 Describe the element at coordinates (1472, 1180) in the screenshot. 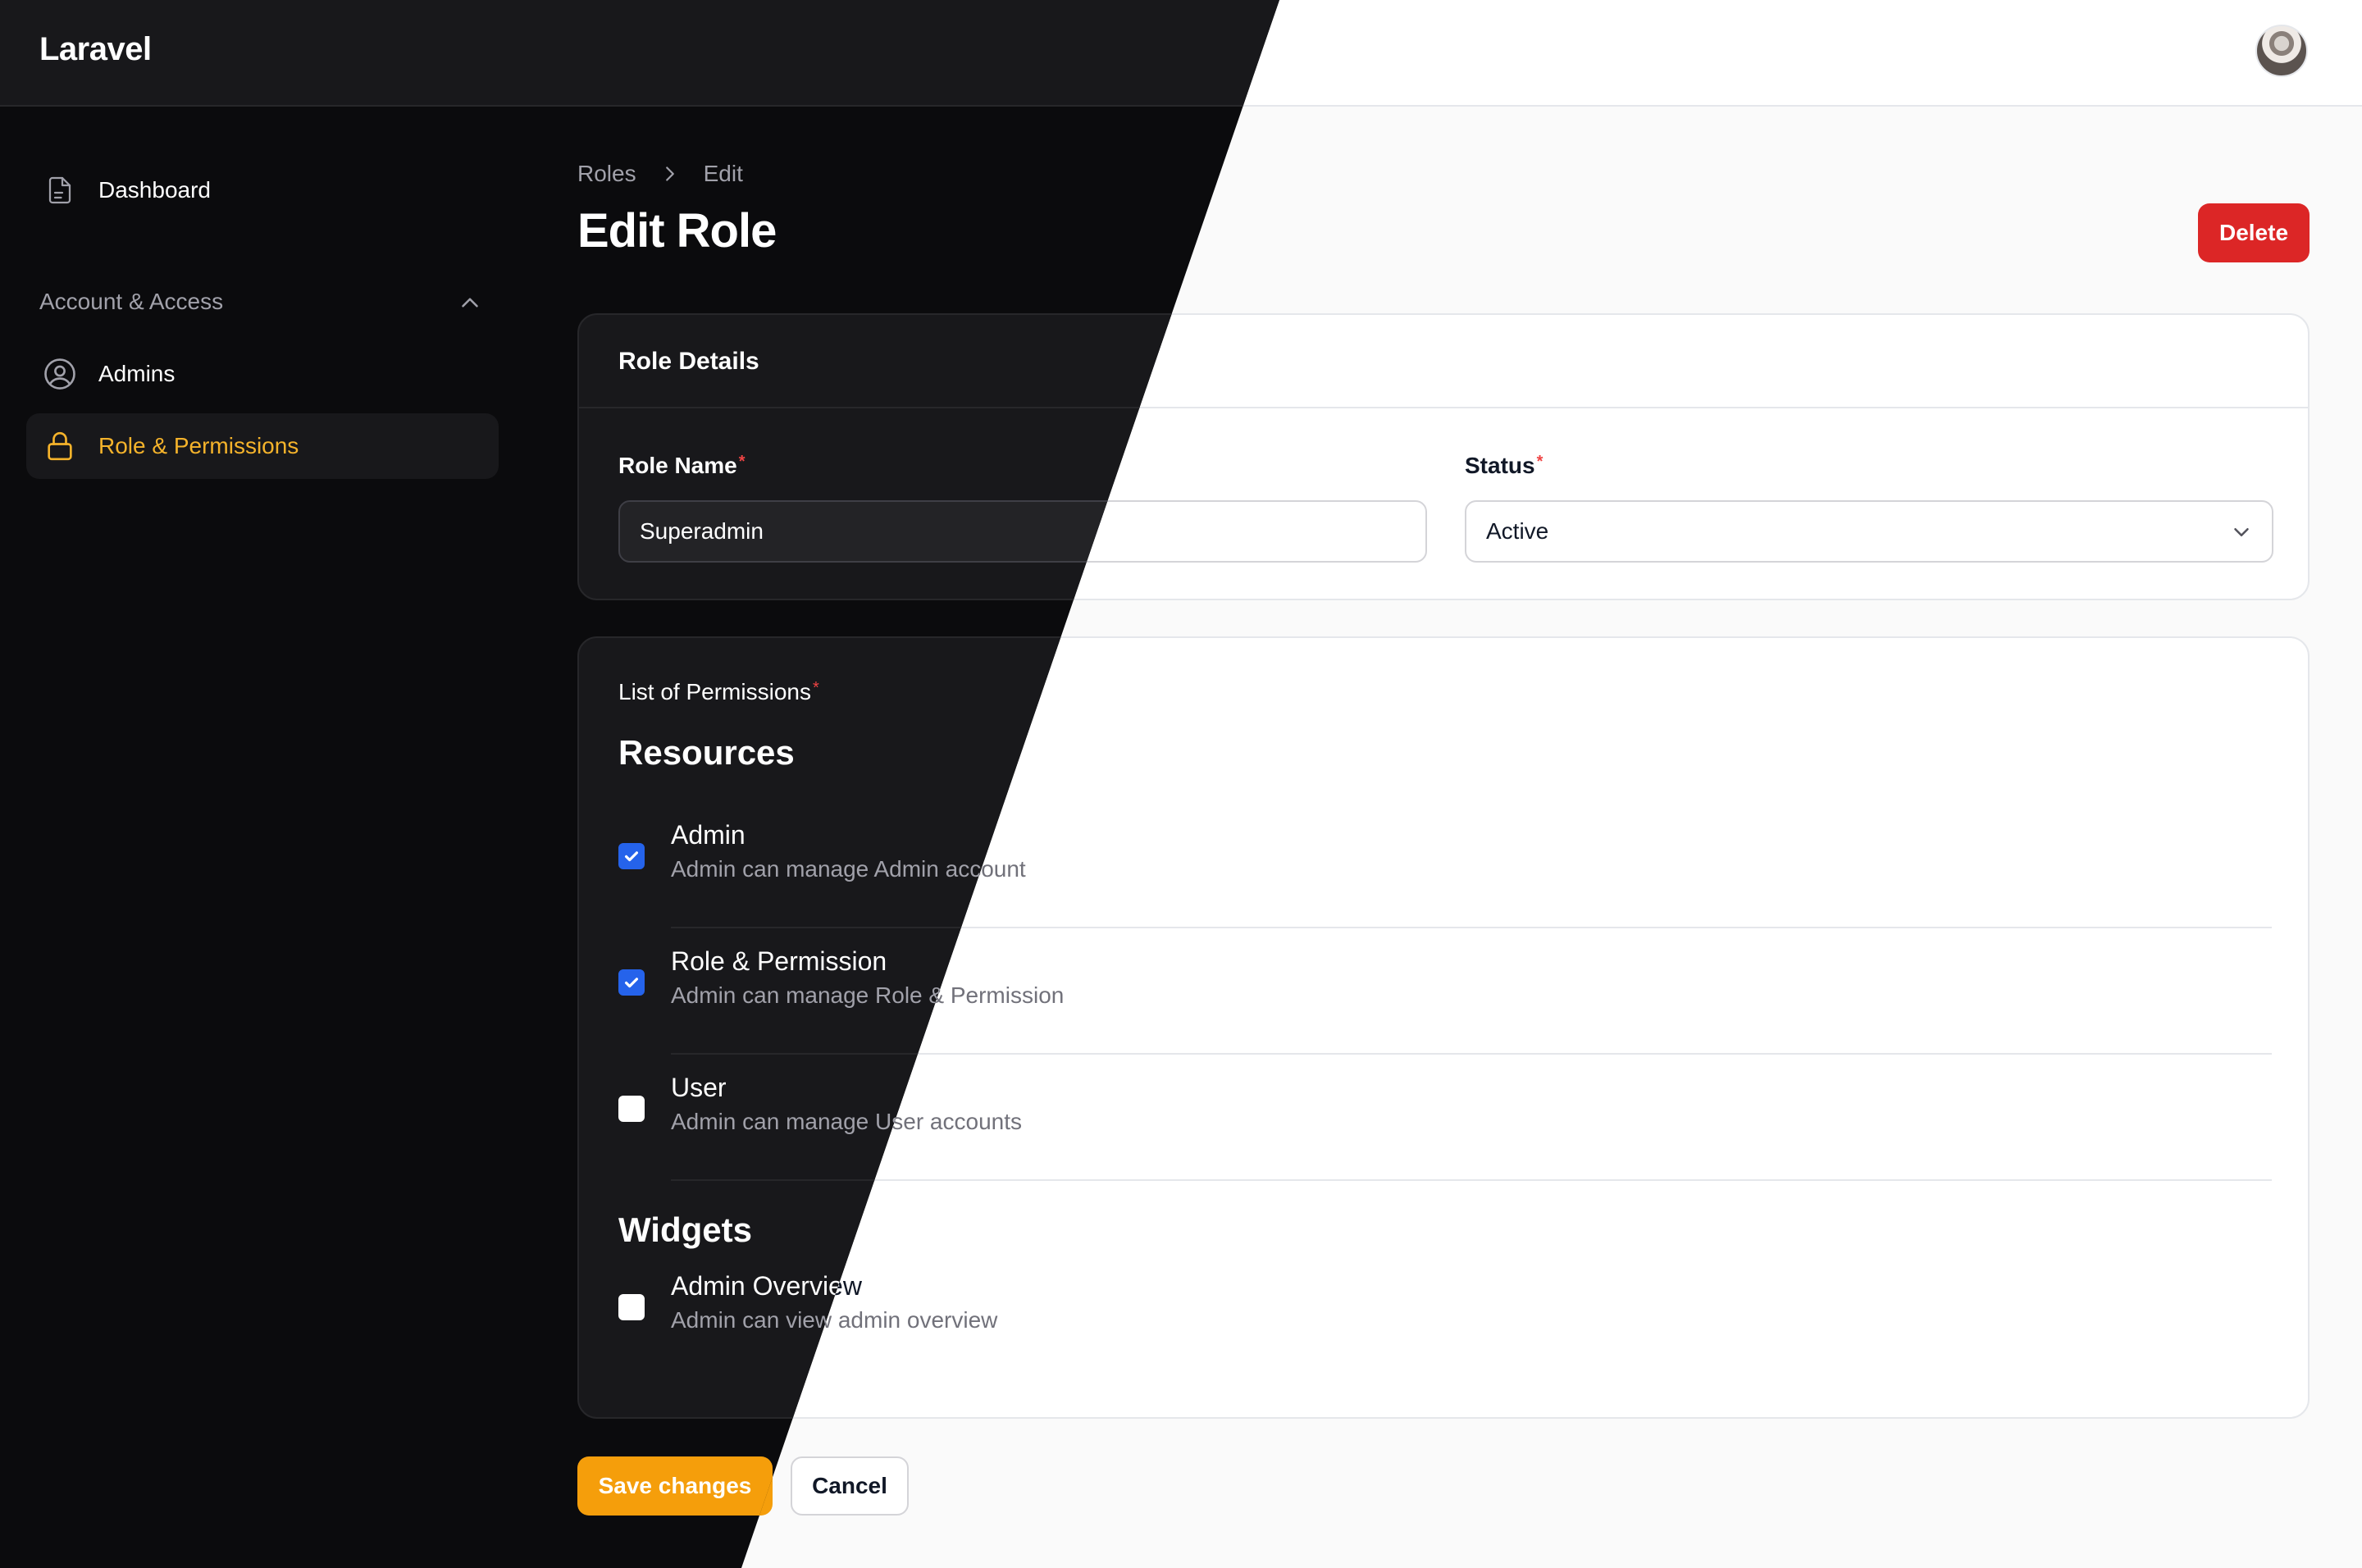

I see `divider` at that location.